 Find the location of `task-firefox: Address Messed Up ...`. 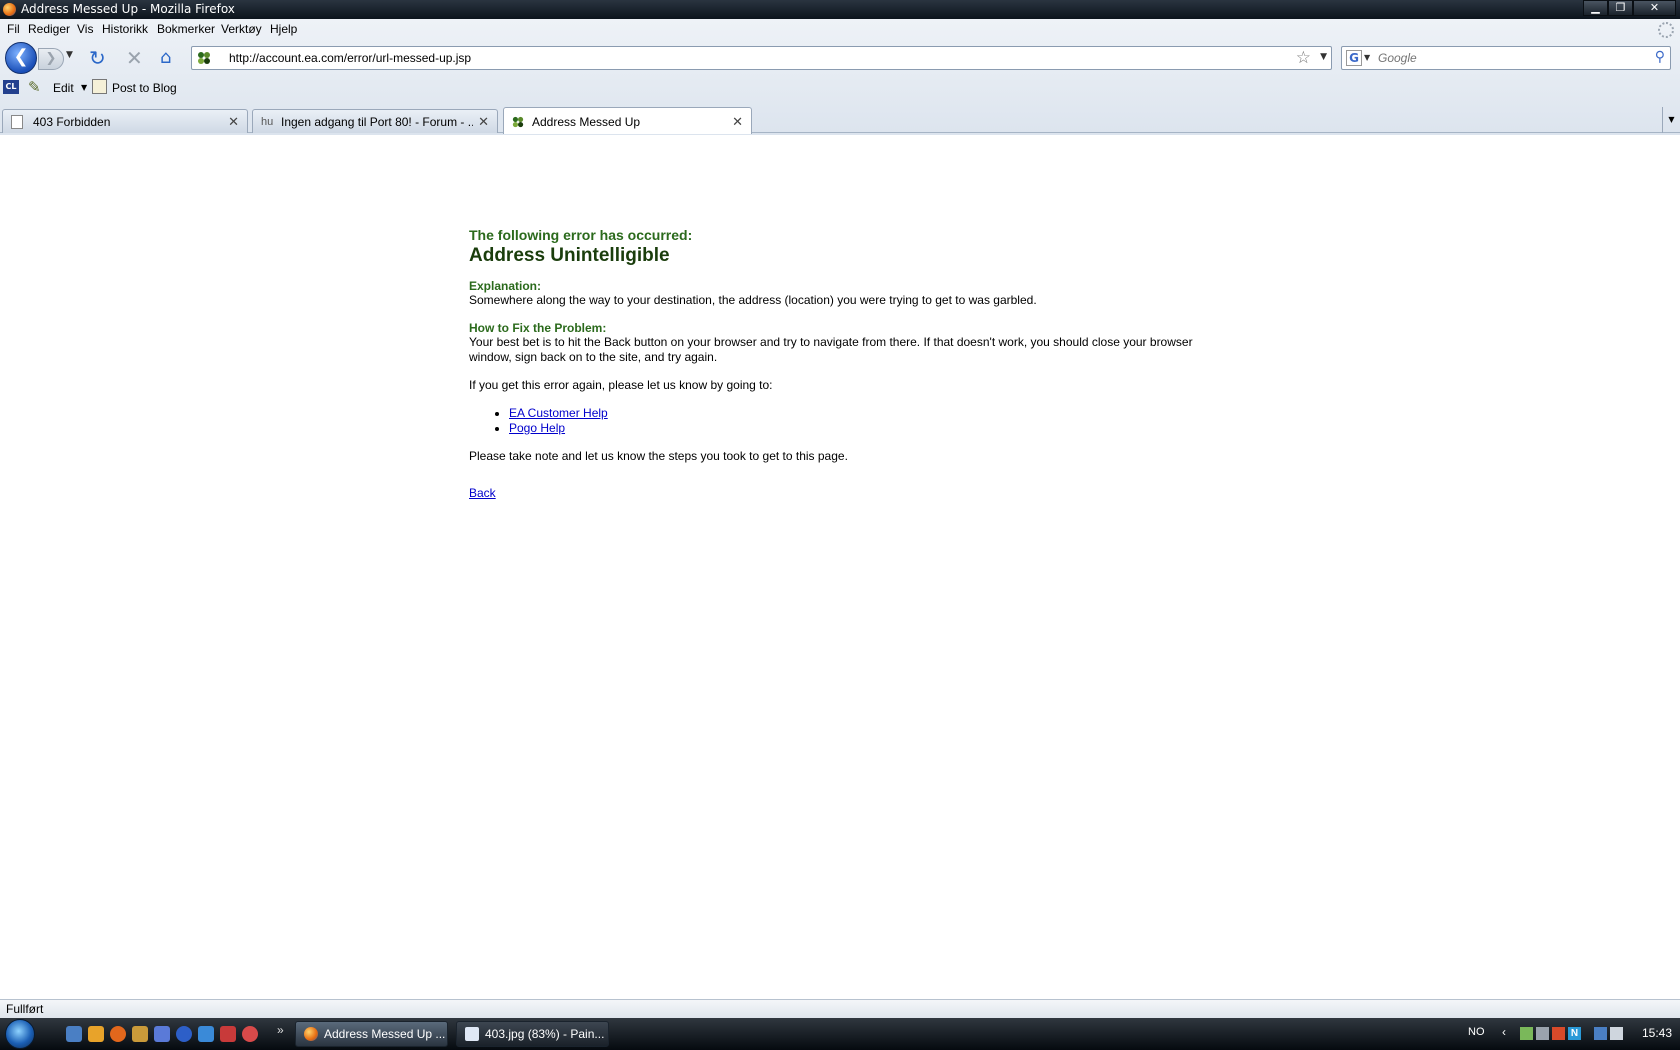

task-firefox: Address Messed Up ... is located at coordinates (371, 1034).